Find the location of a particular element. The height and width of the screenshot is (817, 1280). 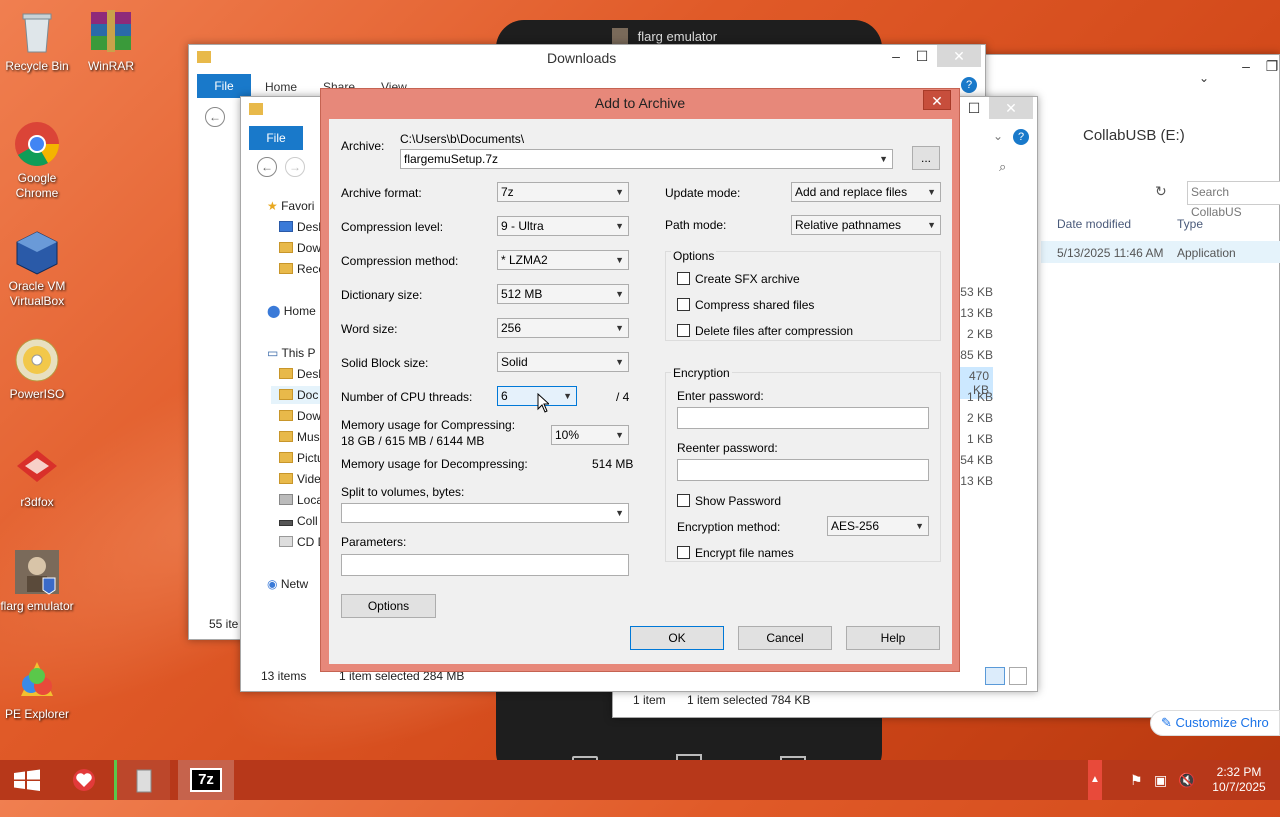

nav-recent: Rece is located at coordinates (302, 269).